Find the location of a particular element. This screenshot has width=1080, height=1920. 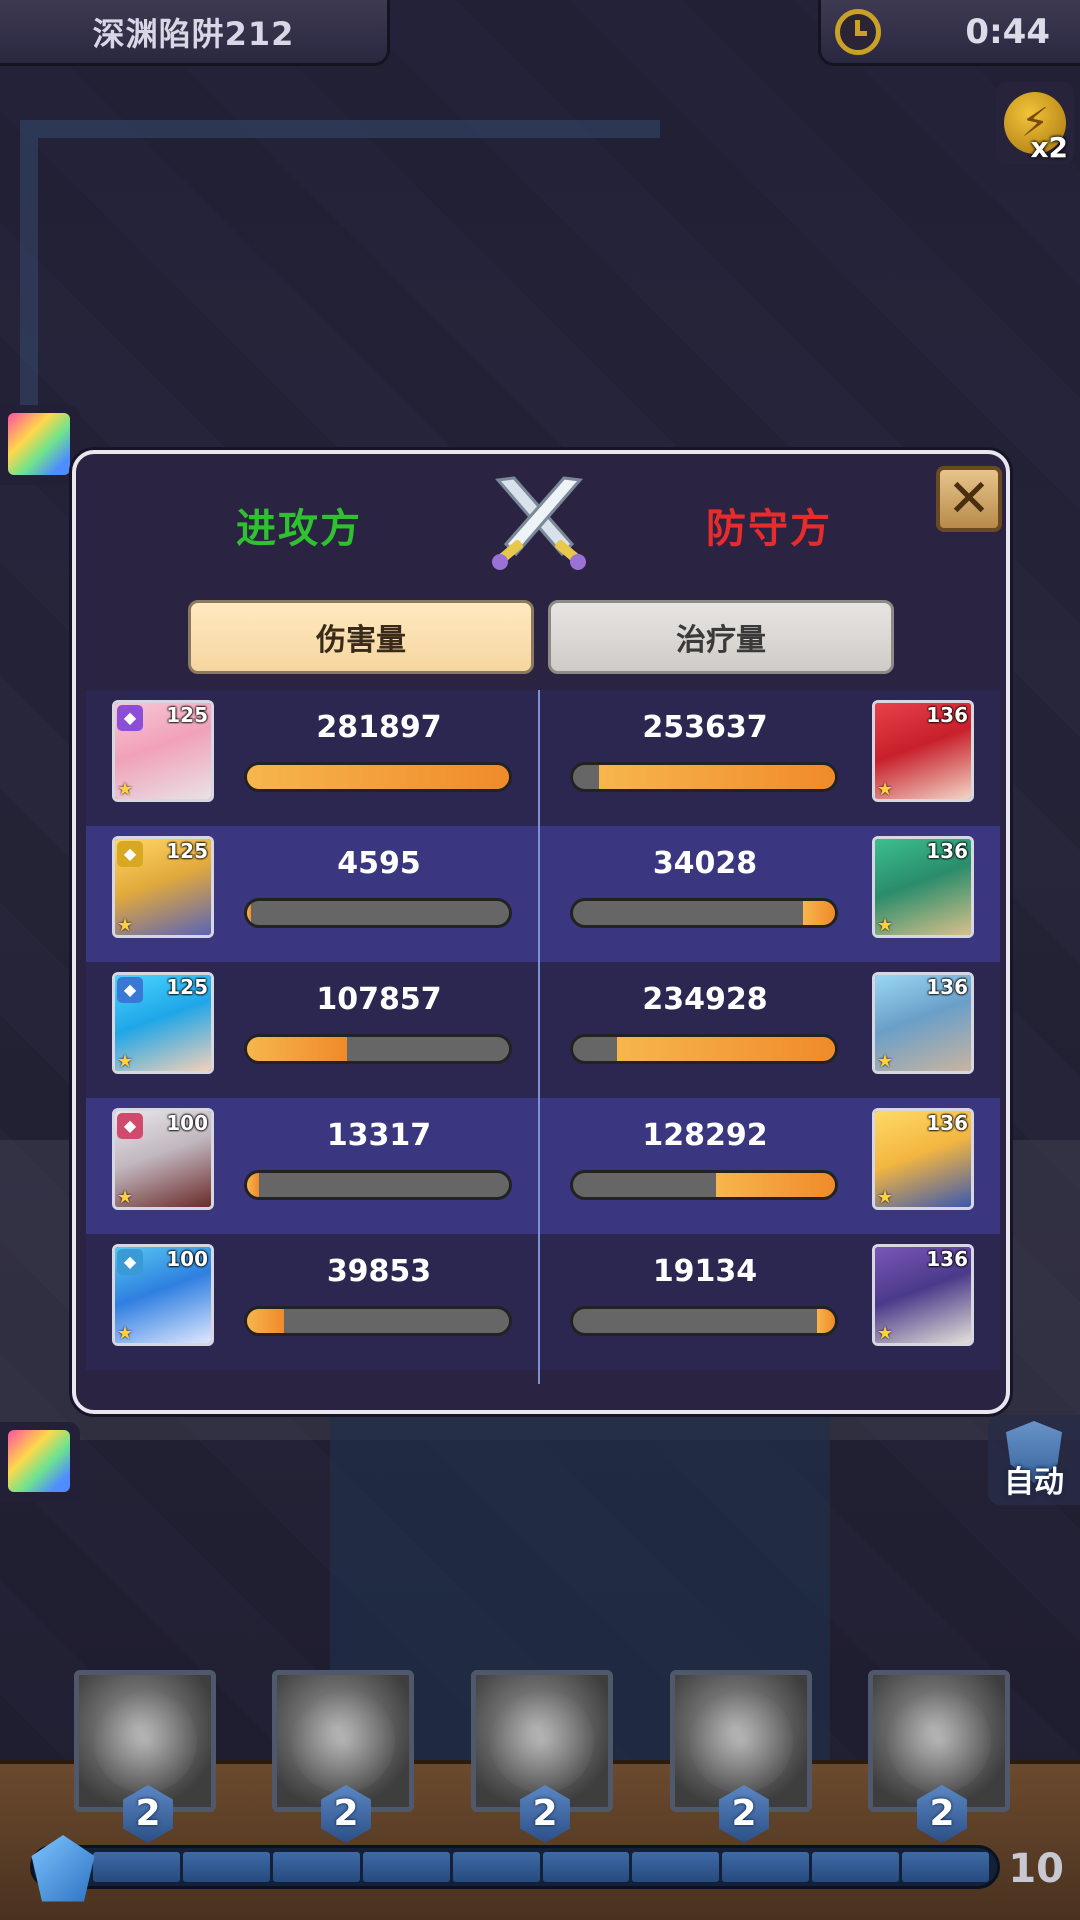

attacker-value: 4595 is located at coordinates (379, 863).